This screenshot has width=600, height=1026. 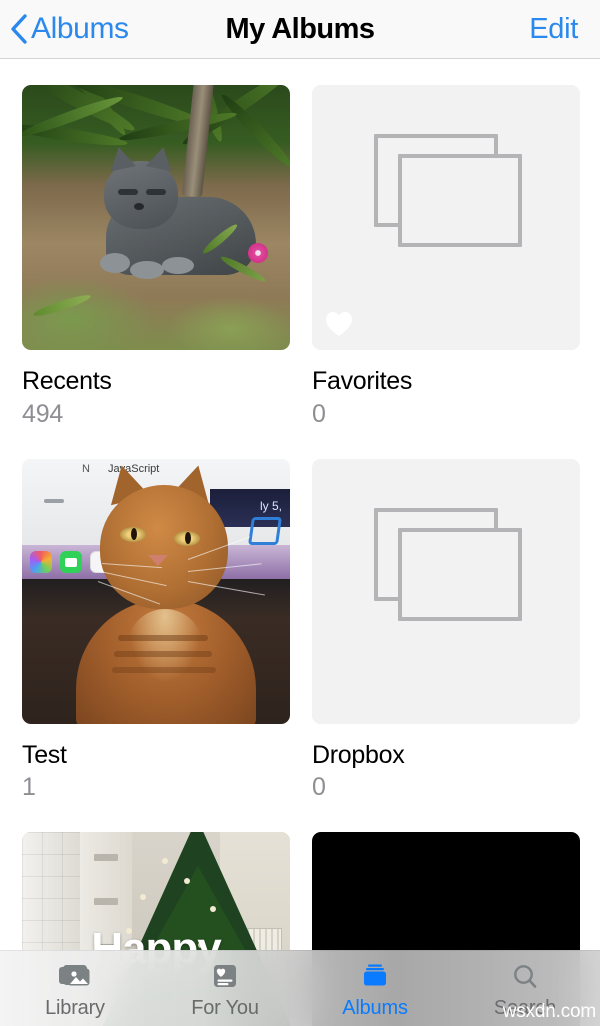 I want to click on empty-album-placeholder, so click(x=446, y=591).